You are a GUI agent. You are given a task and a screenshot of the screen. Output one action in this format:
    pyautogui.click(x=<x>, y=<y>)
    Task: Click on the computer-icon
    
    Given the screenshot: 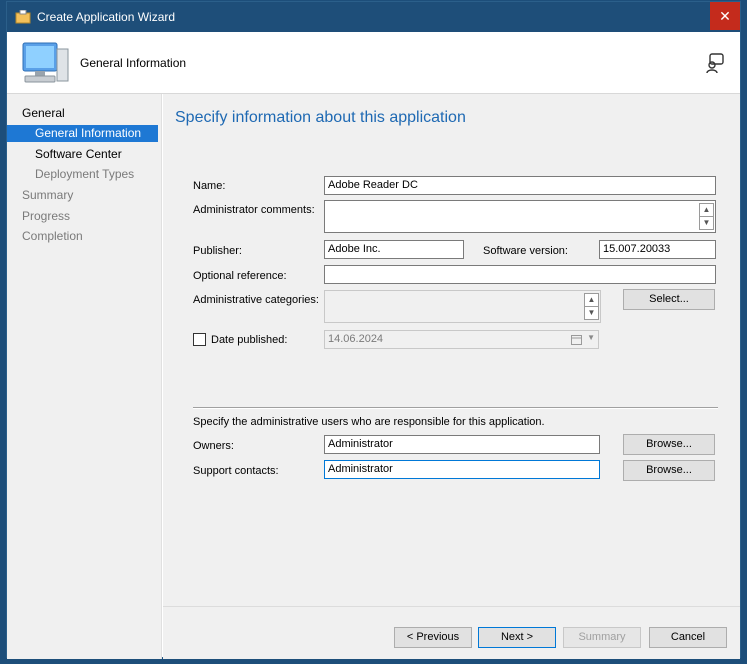 What is the action you would take?
    pyautogui.click(x=45, y=62)
    